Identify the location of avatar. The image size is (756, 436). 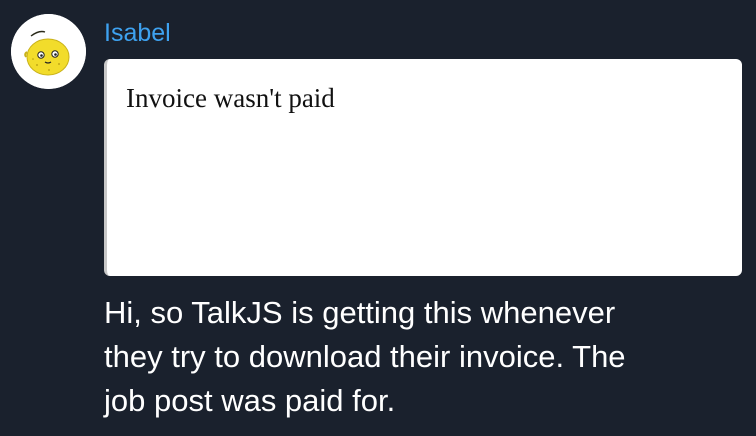
(48, 51).